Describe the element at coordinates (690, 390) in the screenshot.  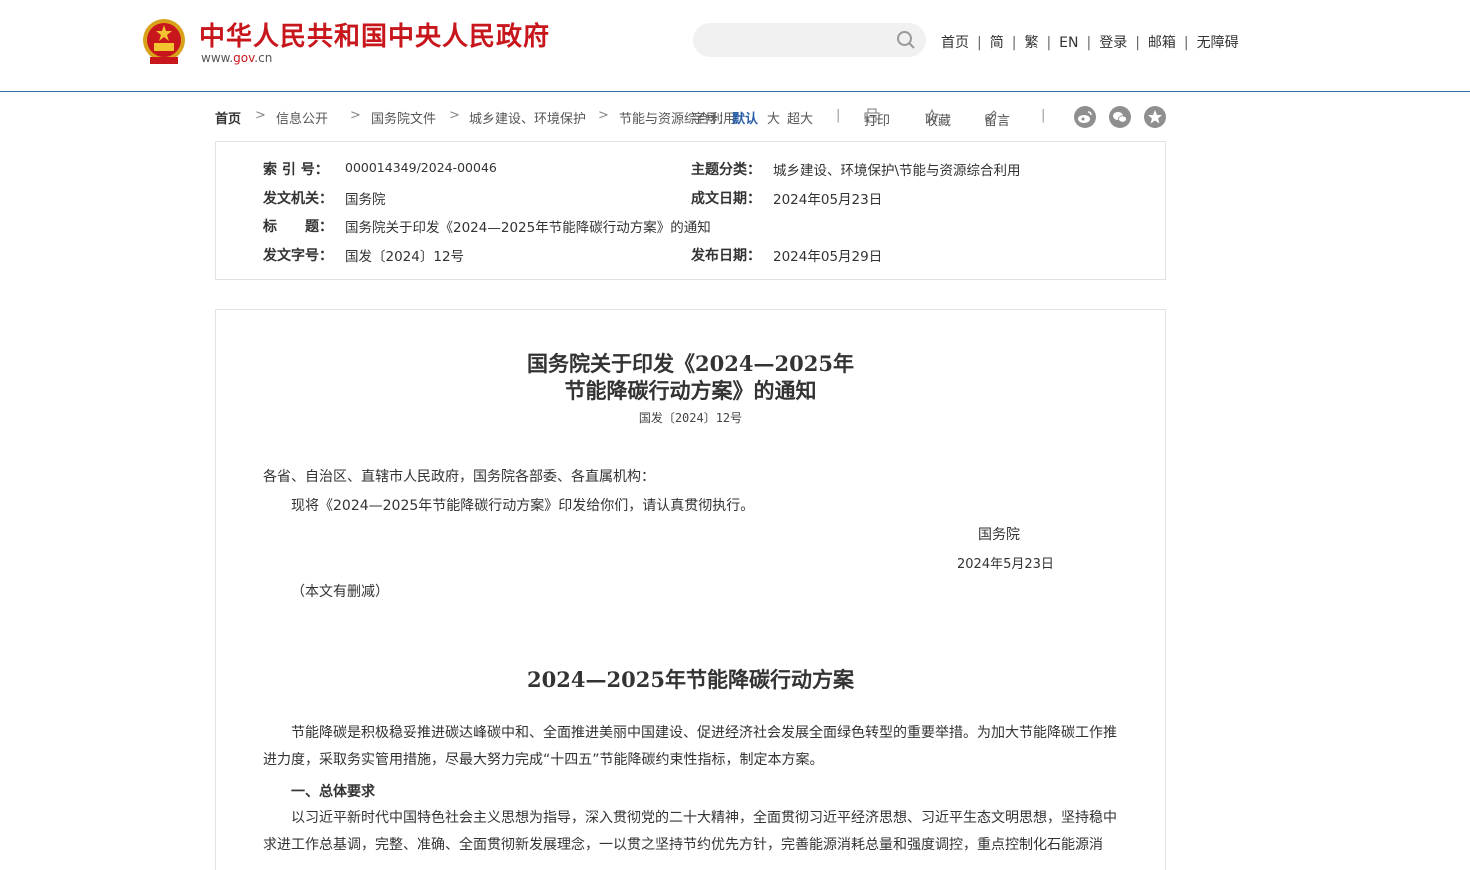
I see `document-title-line2: 节能降碳行动方案》的通知` at that location.